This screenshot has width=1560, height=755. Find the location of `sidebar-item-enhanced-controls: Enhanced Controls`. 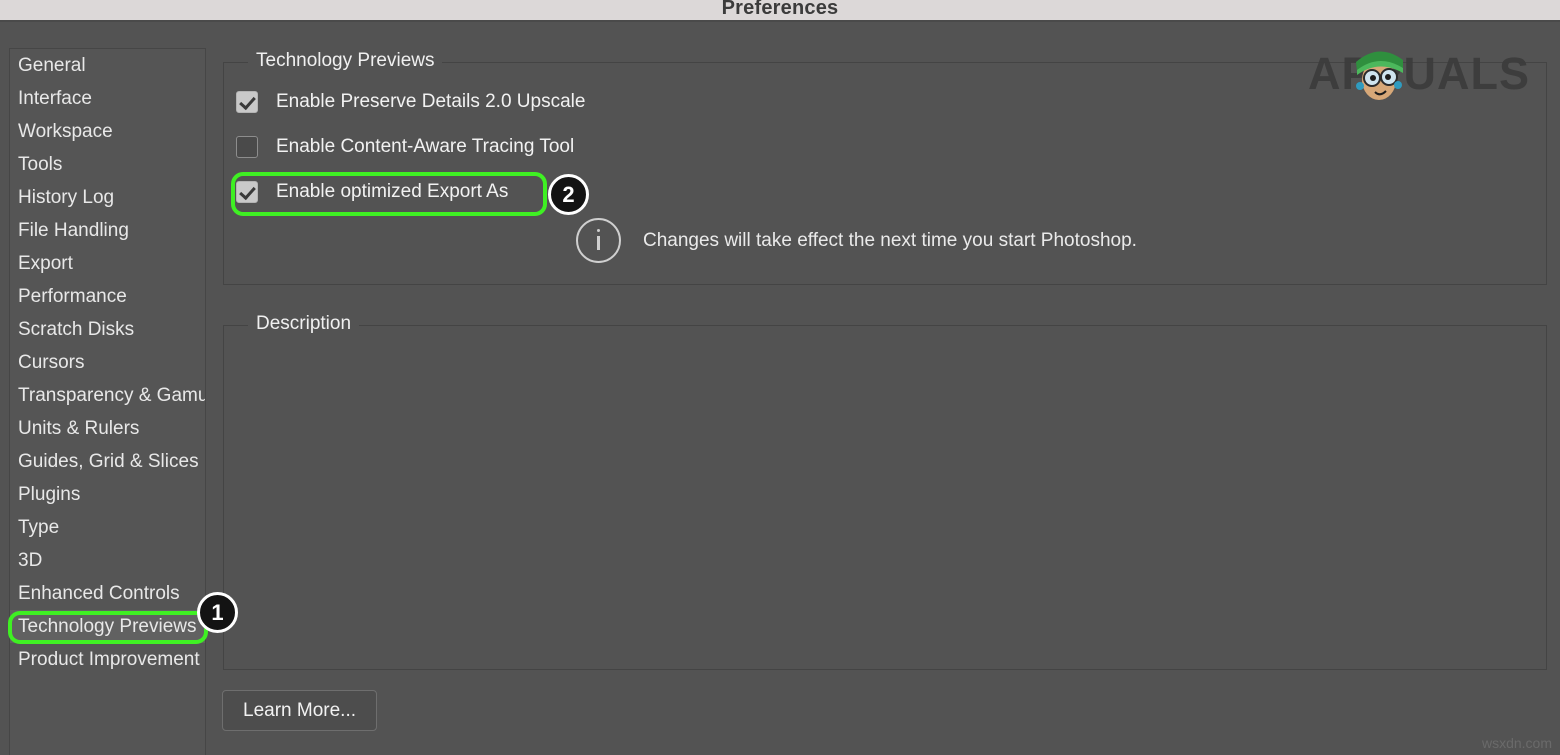

sidebar-item-enhanced-controls: Enhanced Controls is located at coordinates (107, 593).